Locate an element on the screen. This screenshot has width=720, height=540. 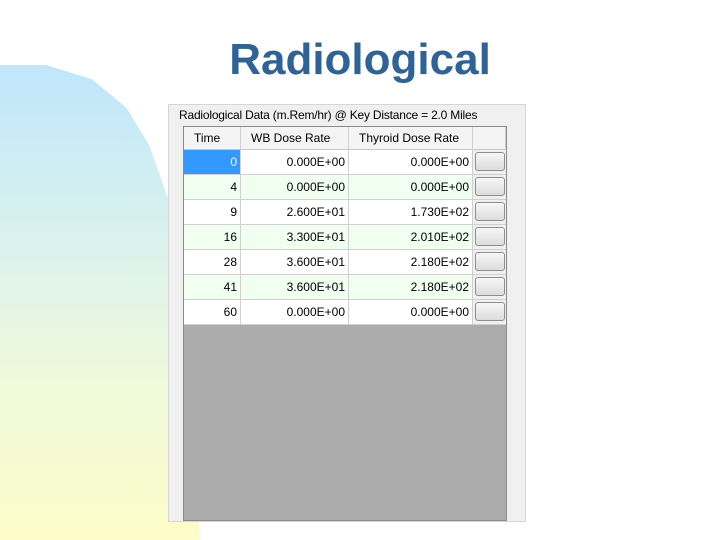
cell-time: 60 is located at coordinates (212, 312).